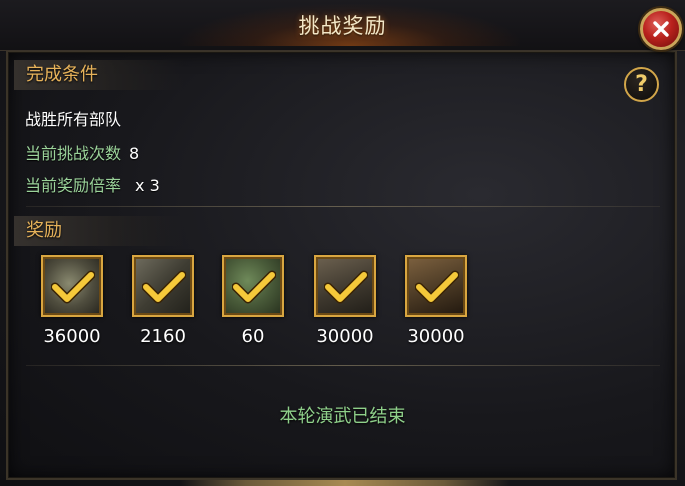 This screenshot has height=486, width=685. I want to click on title-bar: 挑战奖励, so click(342, 25).